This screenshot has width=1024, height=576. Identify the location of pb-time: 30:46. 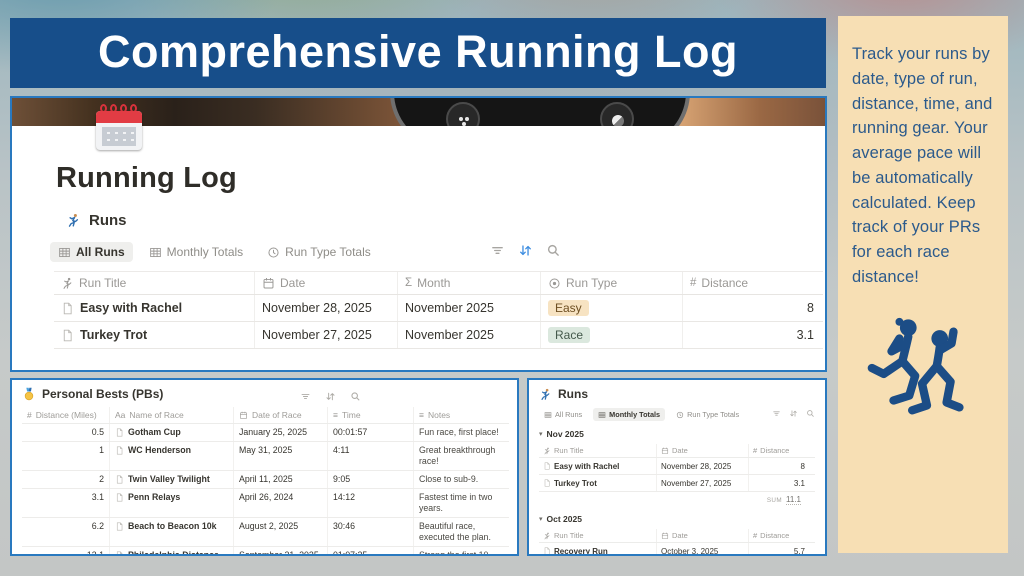
(344, 525).